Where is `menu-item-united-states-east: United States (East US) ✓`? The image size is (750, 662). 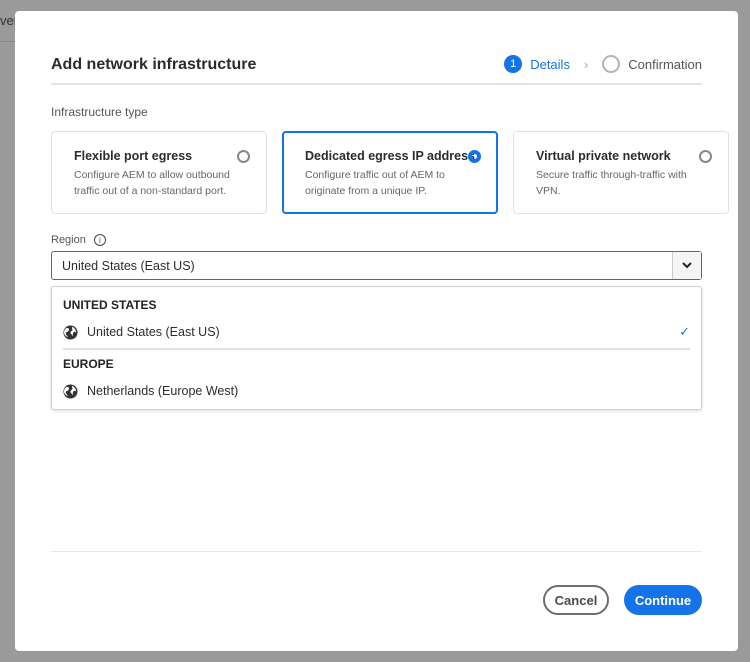 menu-item-united-states-east: United States (East US) ✓ is located at coordinates (376, 332).